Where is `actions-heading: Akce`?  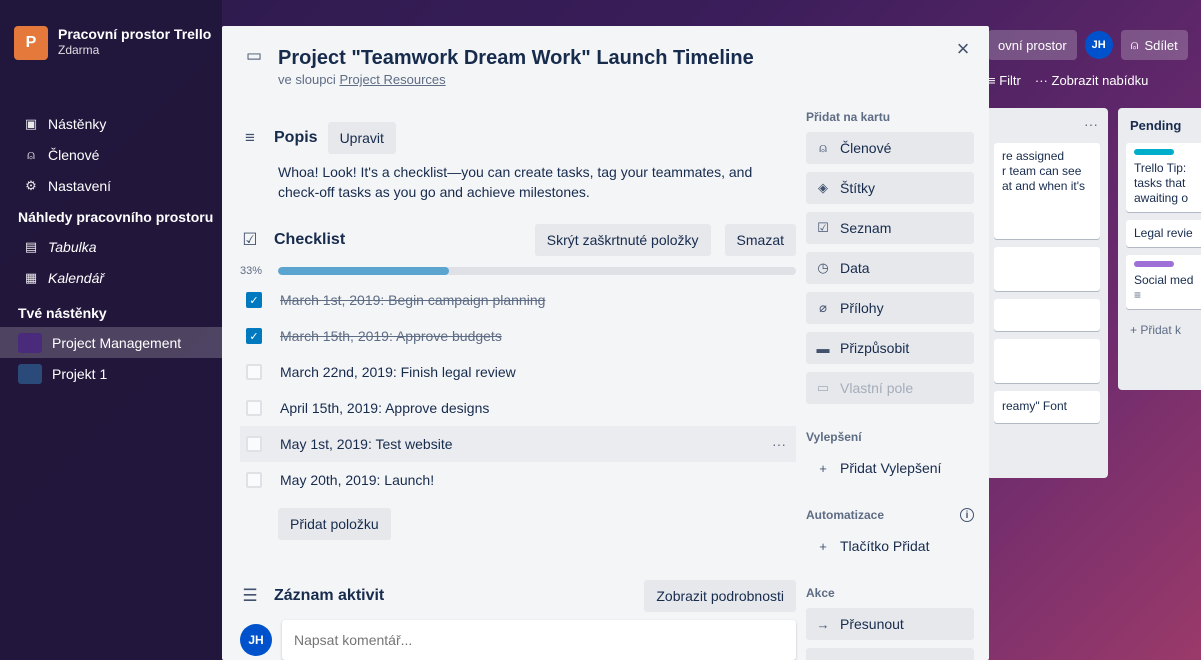 actions-heading: Akce is located at coordinates (890, 593).